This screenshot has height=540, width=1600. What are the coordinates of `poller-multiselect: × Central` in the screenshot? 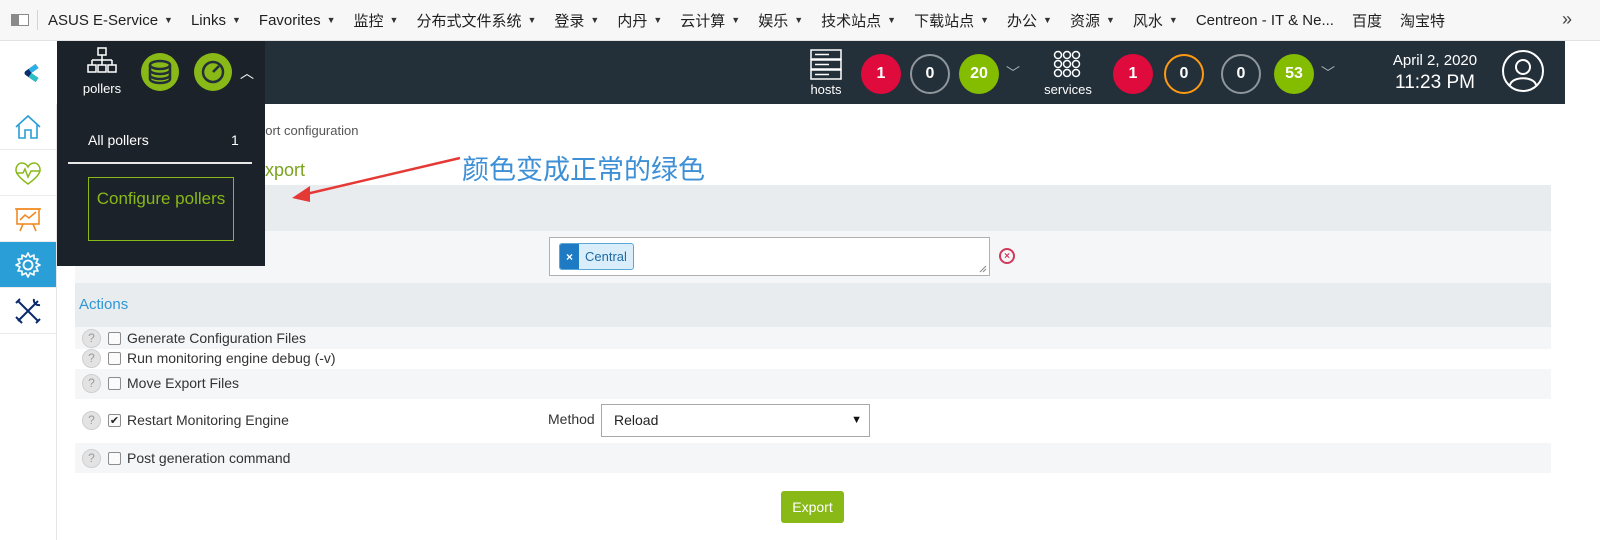 It's located at (769, 256).